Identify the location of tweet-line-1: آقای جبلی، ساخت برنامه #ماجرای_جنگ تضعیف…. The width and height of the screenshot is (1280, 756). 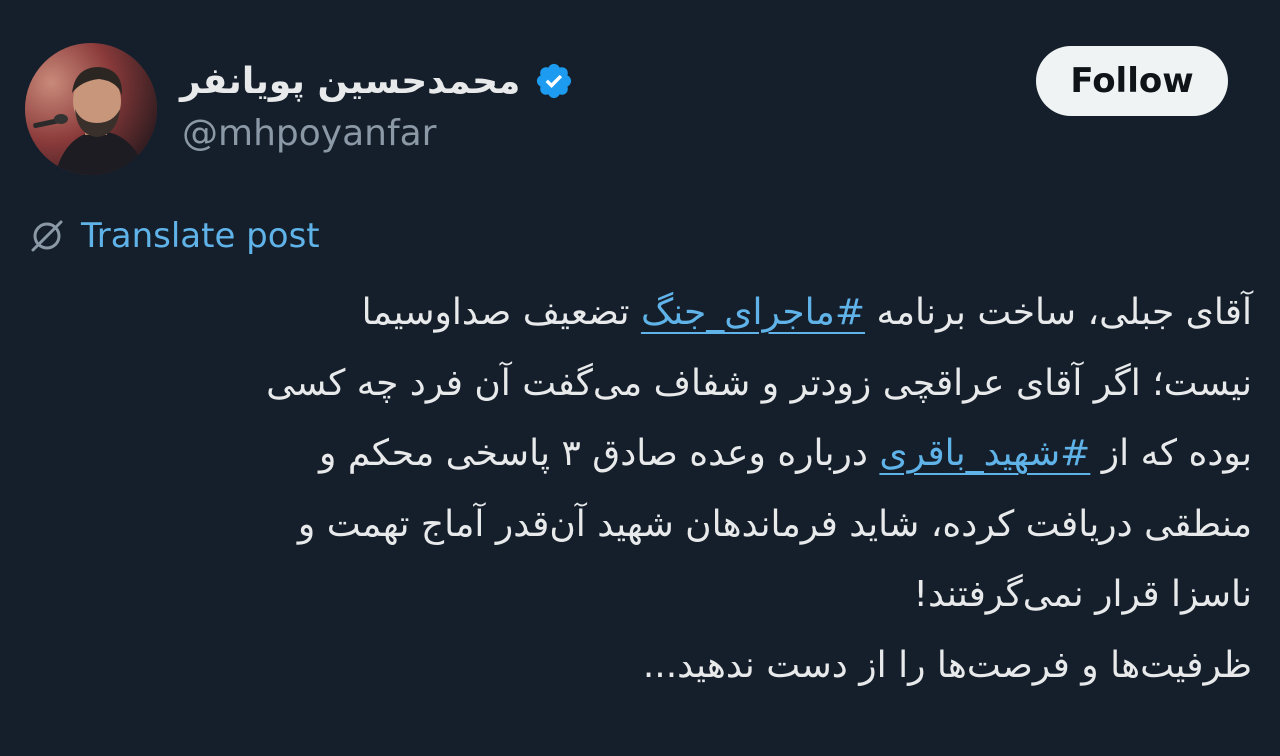
(637, 313).